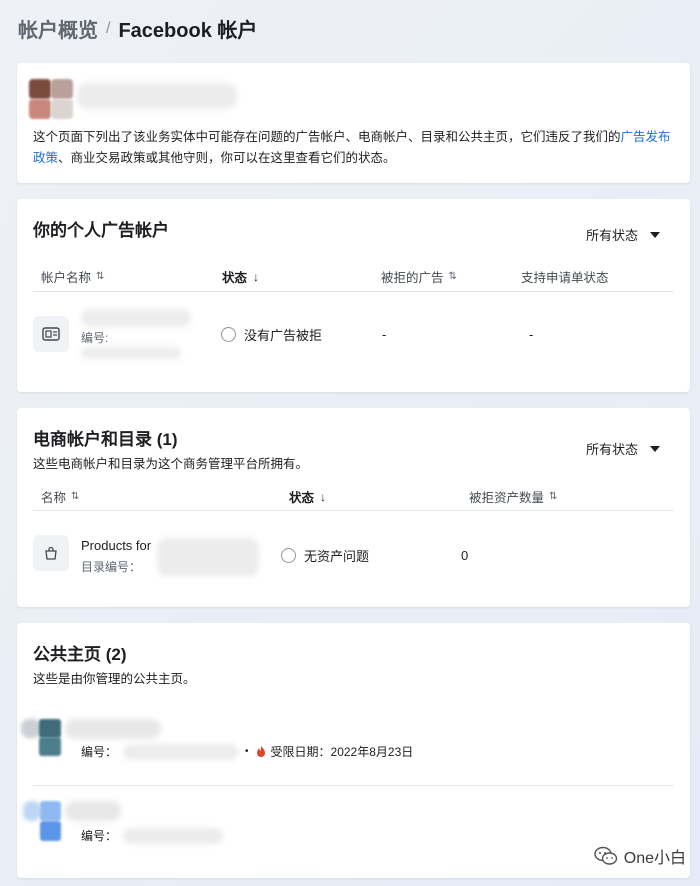 This screenshot has width=700, height=886. I want to click on rejected-ads-value: -, so click(384, 334).